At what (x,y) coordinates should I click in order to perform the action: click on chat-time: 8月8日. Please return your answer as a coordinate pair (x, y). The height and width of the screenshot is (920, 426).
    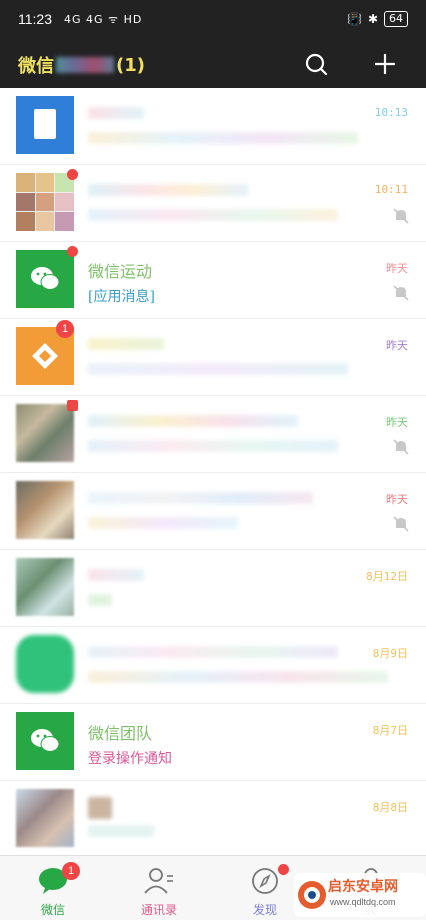
    Looking at the image, I should click on (390, 807).